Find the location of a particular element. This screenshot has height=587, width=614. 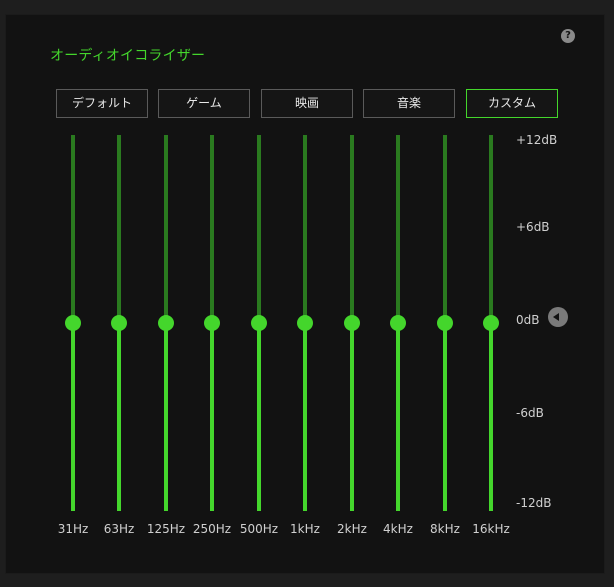

preset-button-0: デフォルト is located at coordinates (102, 103).